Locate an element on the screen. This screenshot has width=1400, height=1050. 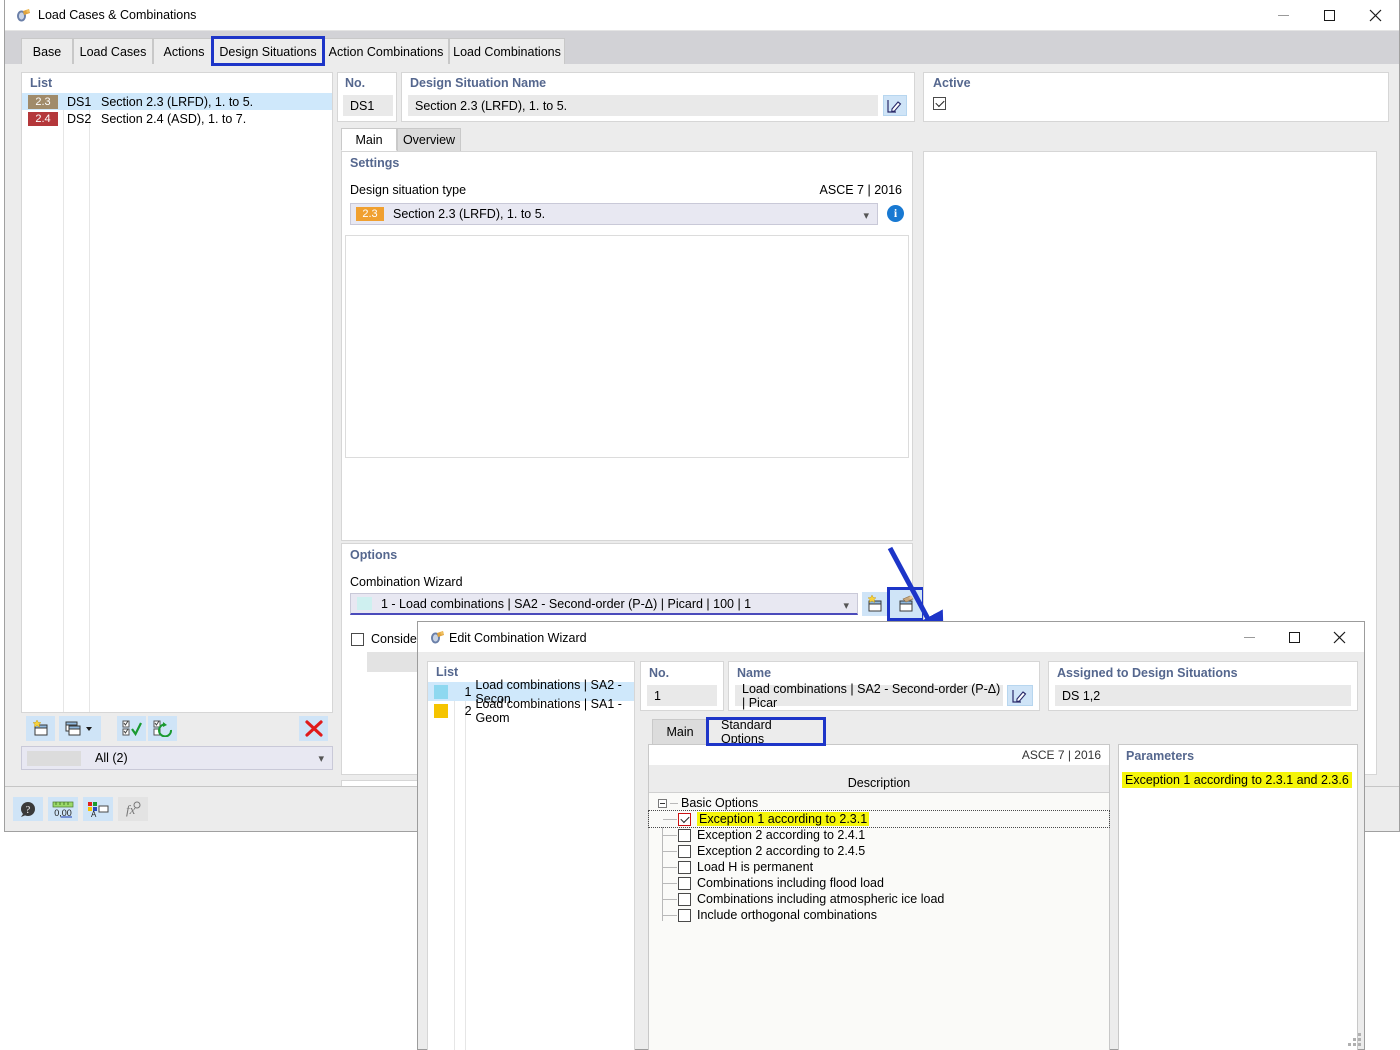
settings-empty-area is located at coordinates (627, 346).